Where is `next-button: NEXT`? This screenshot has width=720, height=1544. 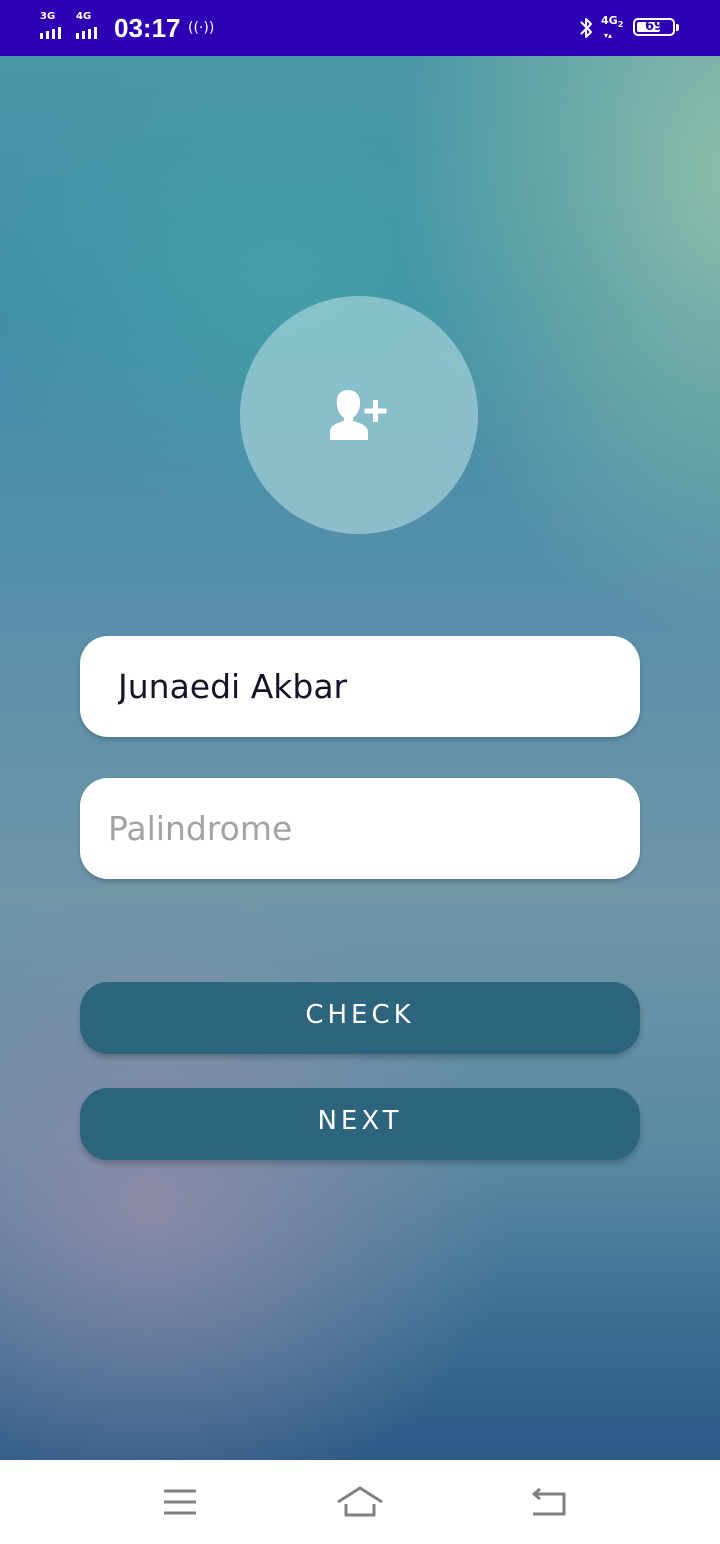 next-button: NEXT is located at coordinates (360, 1124).